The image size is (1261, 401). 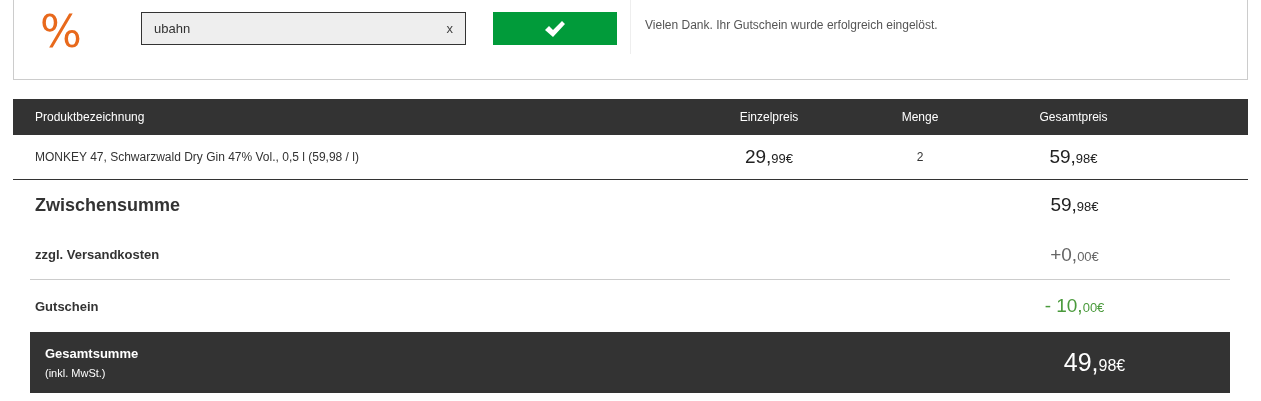 I want to click on clear-button: x, so click(x=449, y=28).